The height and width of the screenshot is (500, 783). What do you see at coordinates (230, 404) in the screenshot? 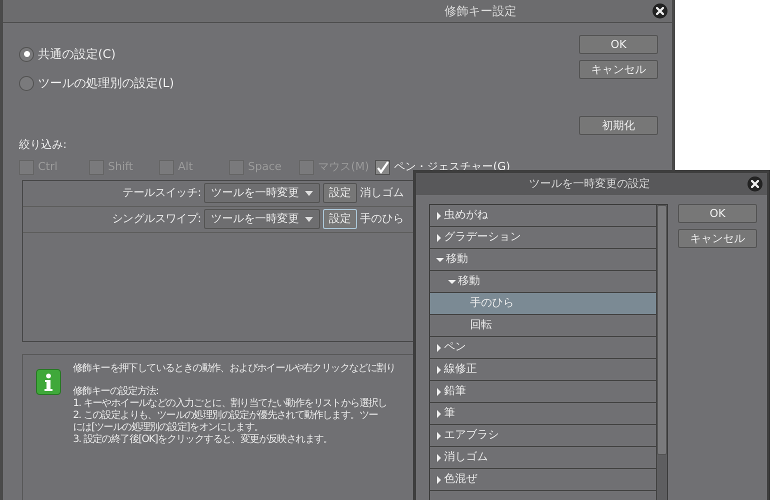
I see `info-text: 1. キーやホイールなどの入力ごとに、割り当てたい動作をリストから選択し` at bounding box center [230, 404].